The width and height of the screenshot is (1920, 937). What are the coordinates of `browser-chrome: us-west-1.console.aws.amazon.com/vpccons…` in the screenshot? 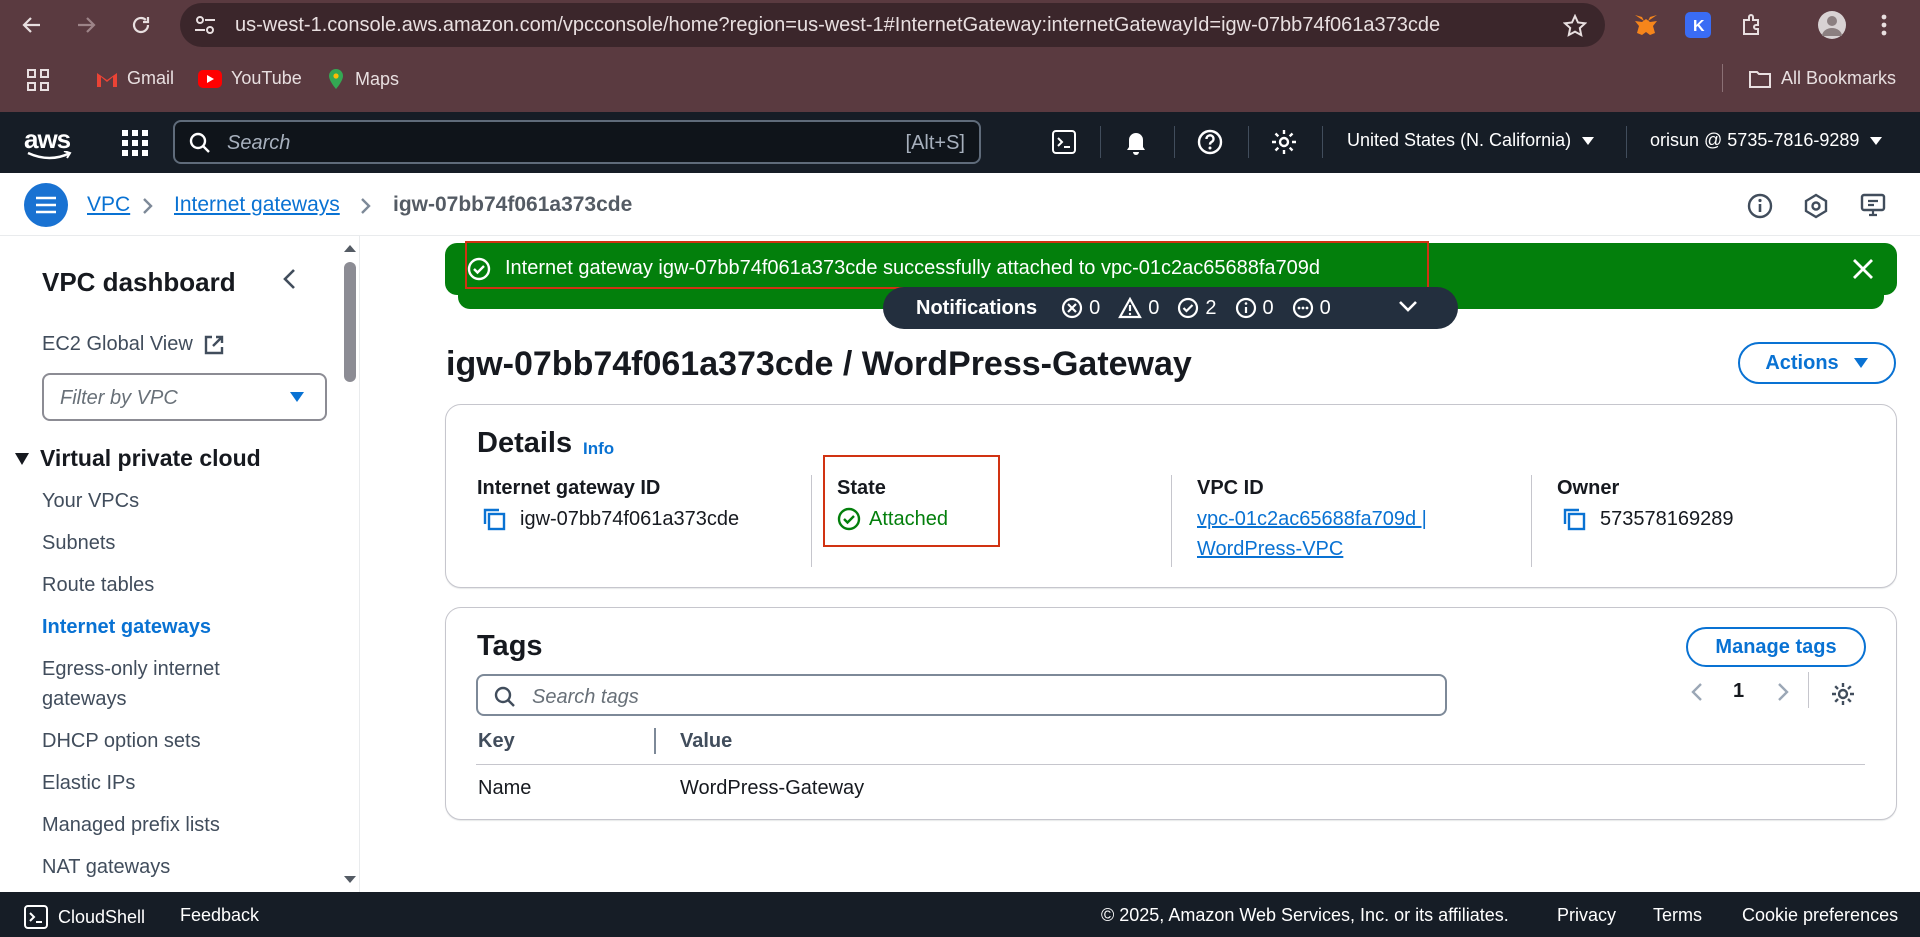 It's located at (960, 56).